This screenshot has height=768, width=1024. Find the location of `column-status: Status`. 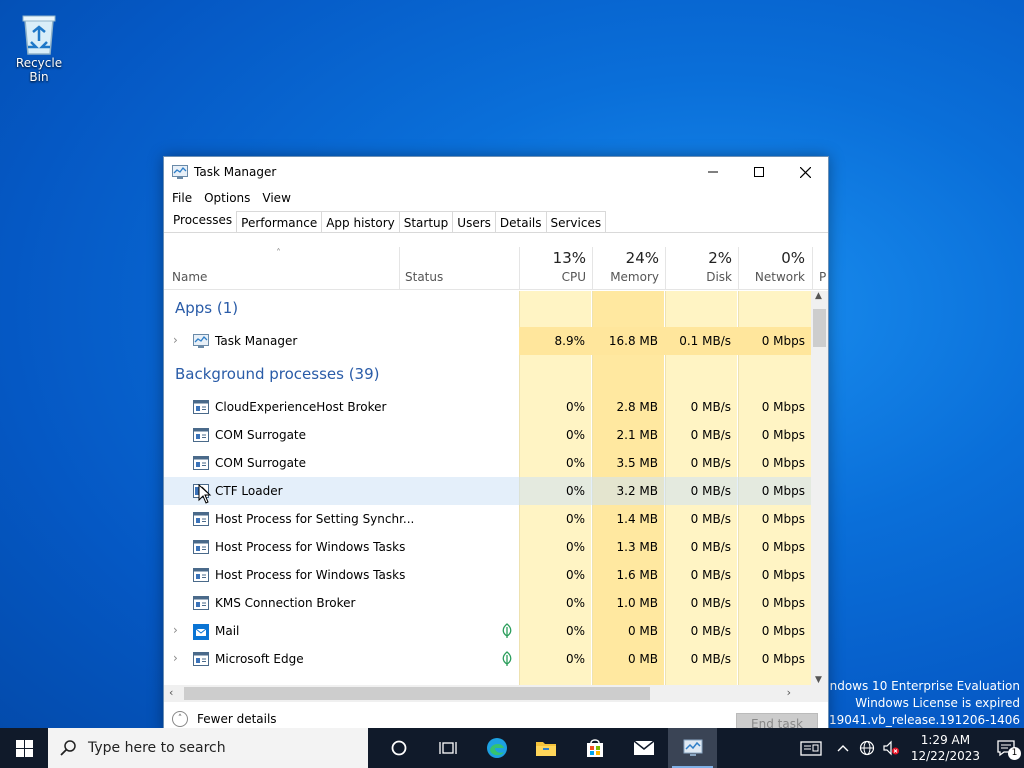

column-status: Status is located at coordinates (460, 268).